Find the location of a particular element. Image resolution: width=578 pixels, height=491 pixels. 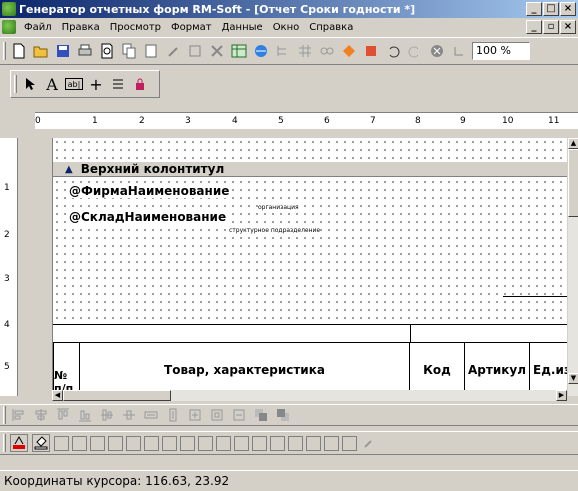

minimize-button: _ is located at coordinates (534, 9).